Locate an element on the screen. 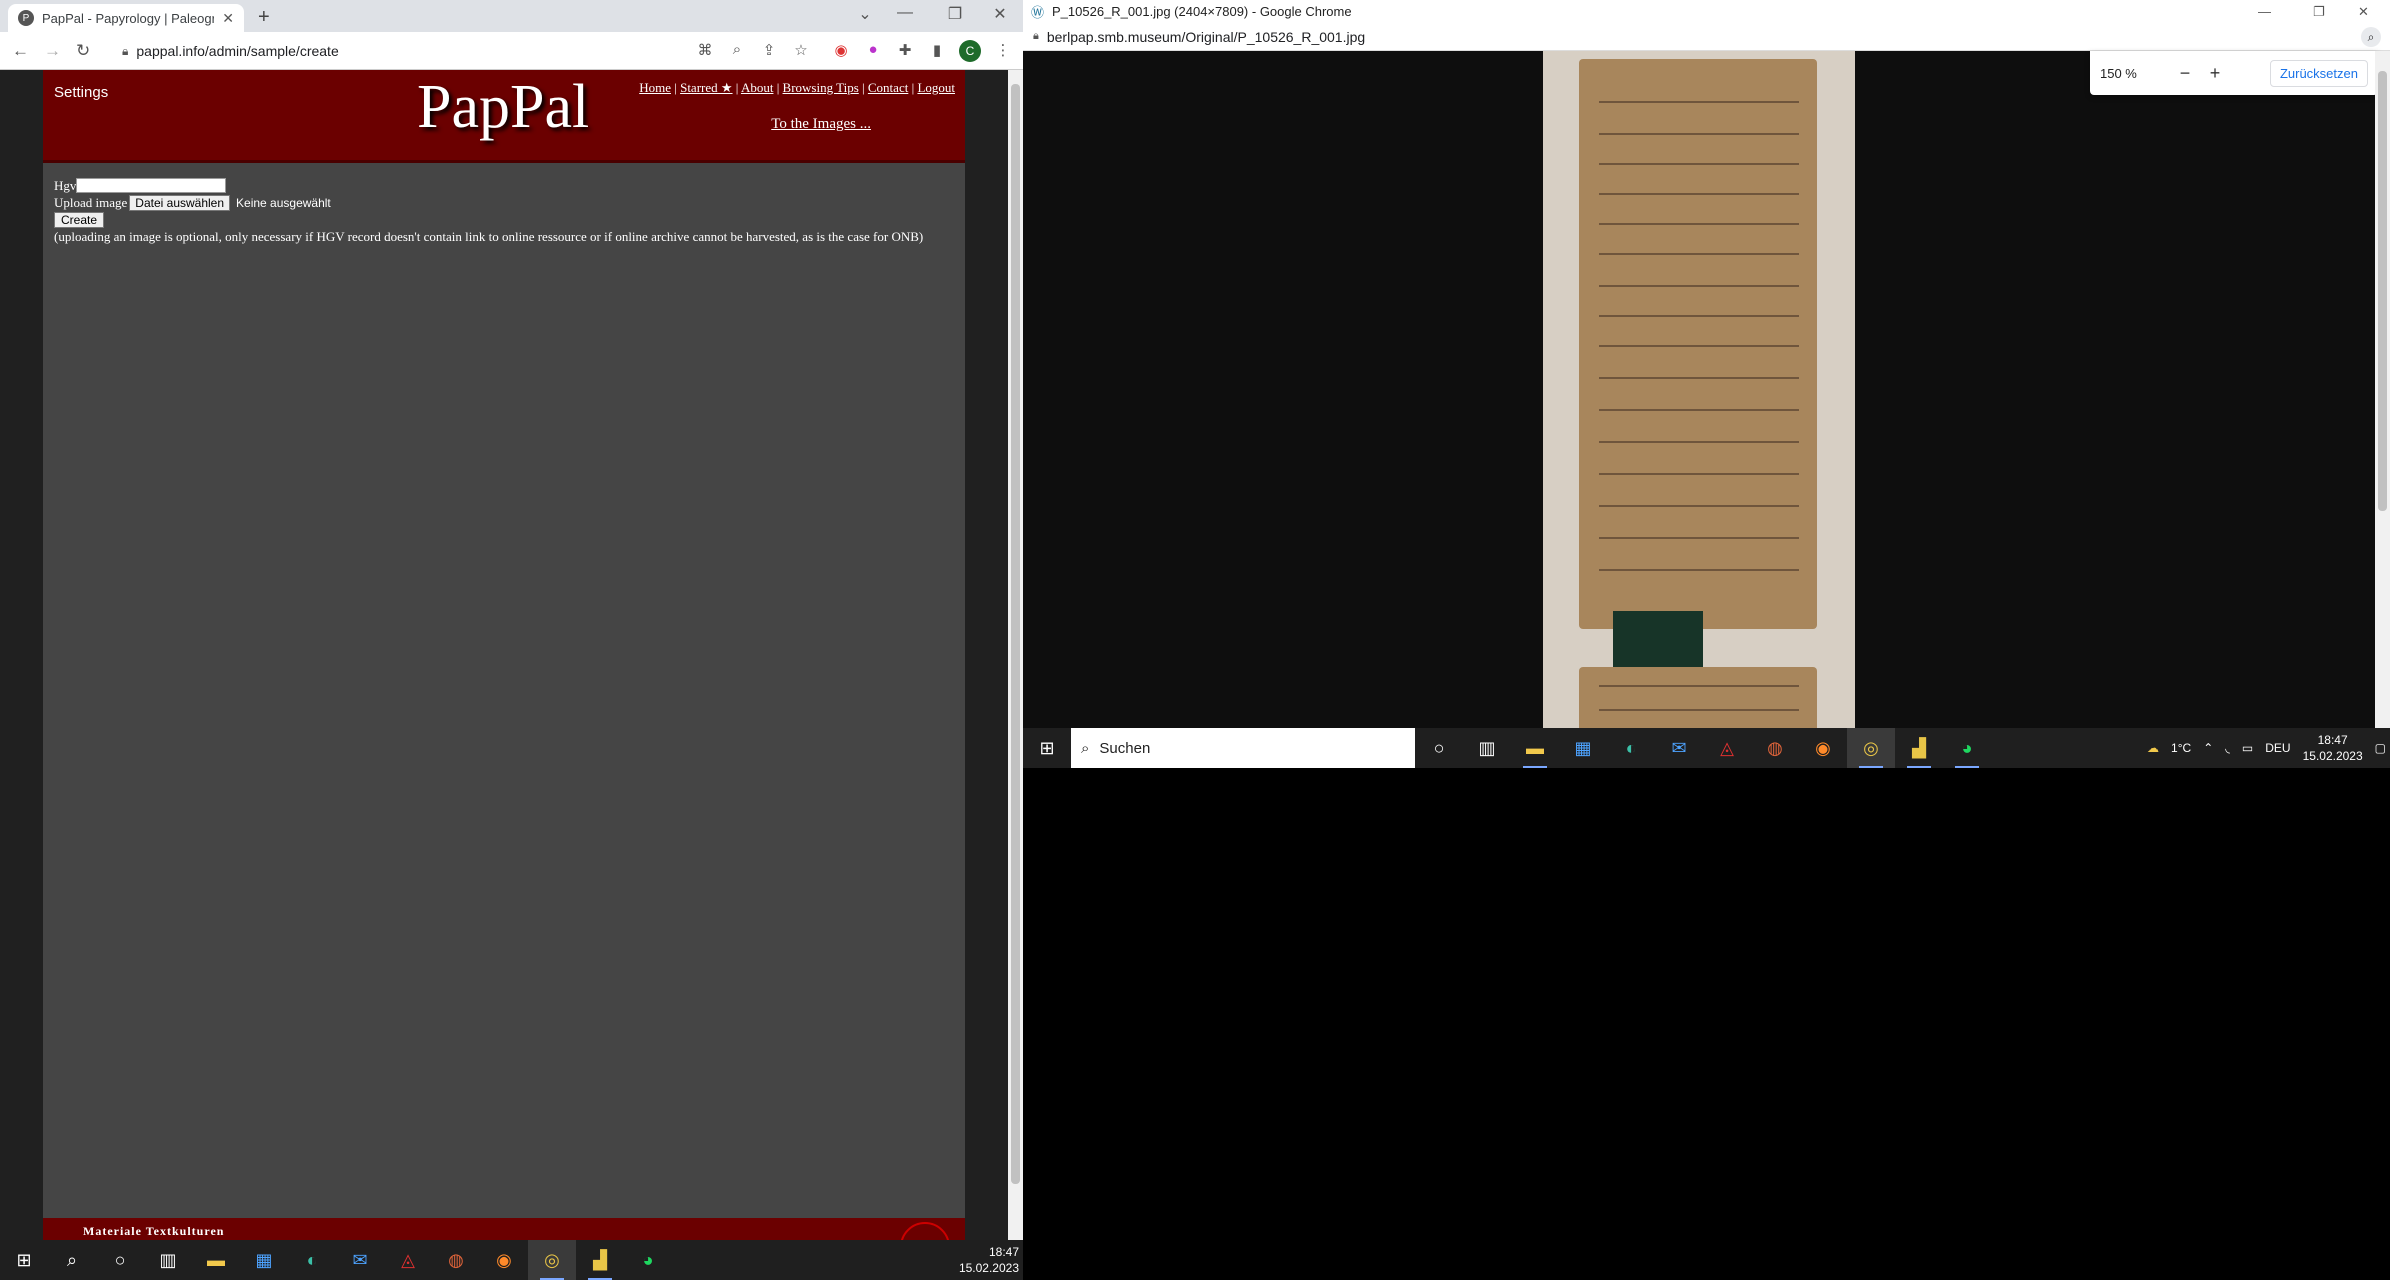 Image resolution: width=2390 pixels, height=1280 pixels. choose-file-button: Datei auswählen is located at coordinates (180, 202).